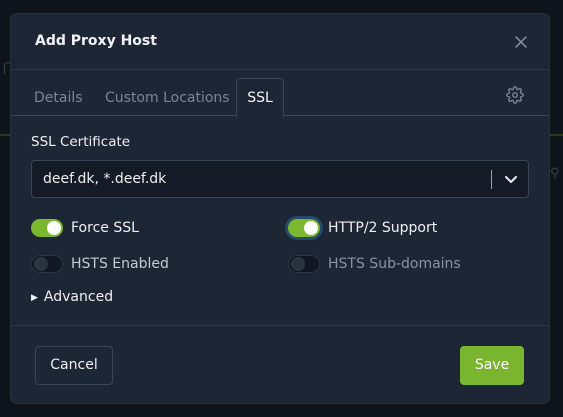  Describe the element at coordinates (74, 365) in the screenshot. I see `cancel-button: Cancel` at that location.